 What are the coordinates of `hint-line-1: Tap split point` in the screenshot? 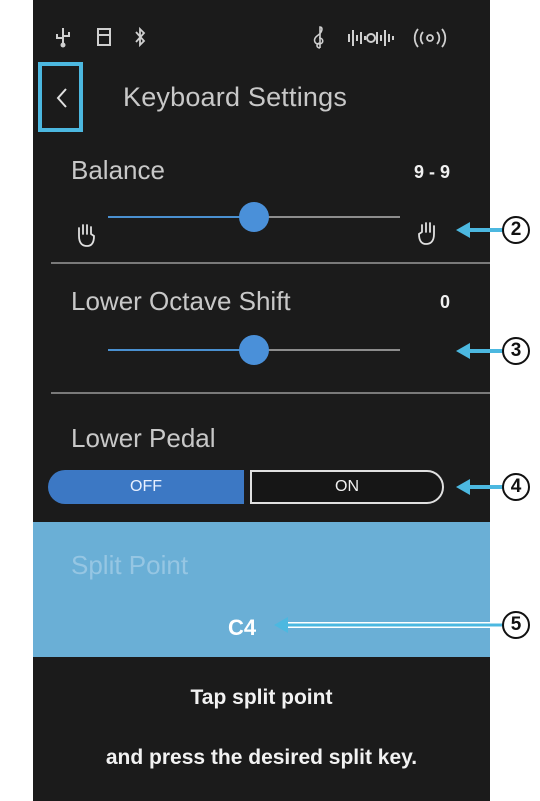 It's located at (261, 697).